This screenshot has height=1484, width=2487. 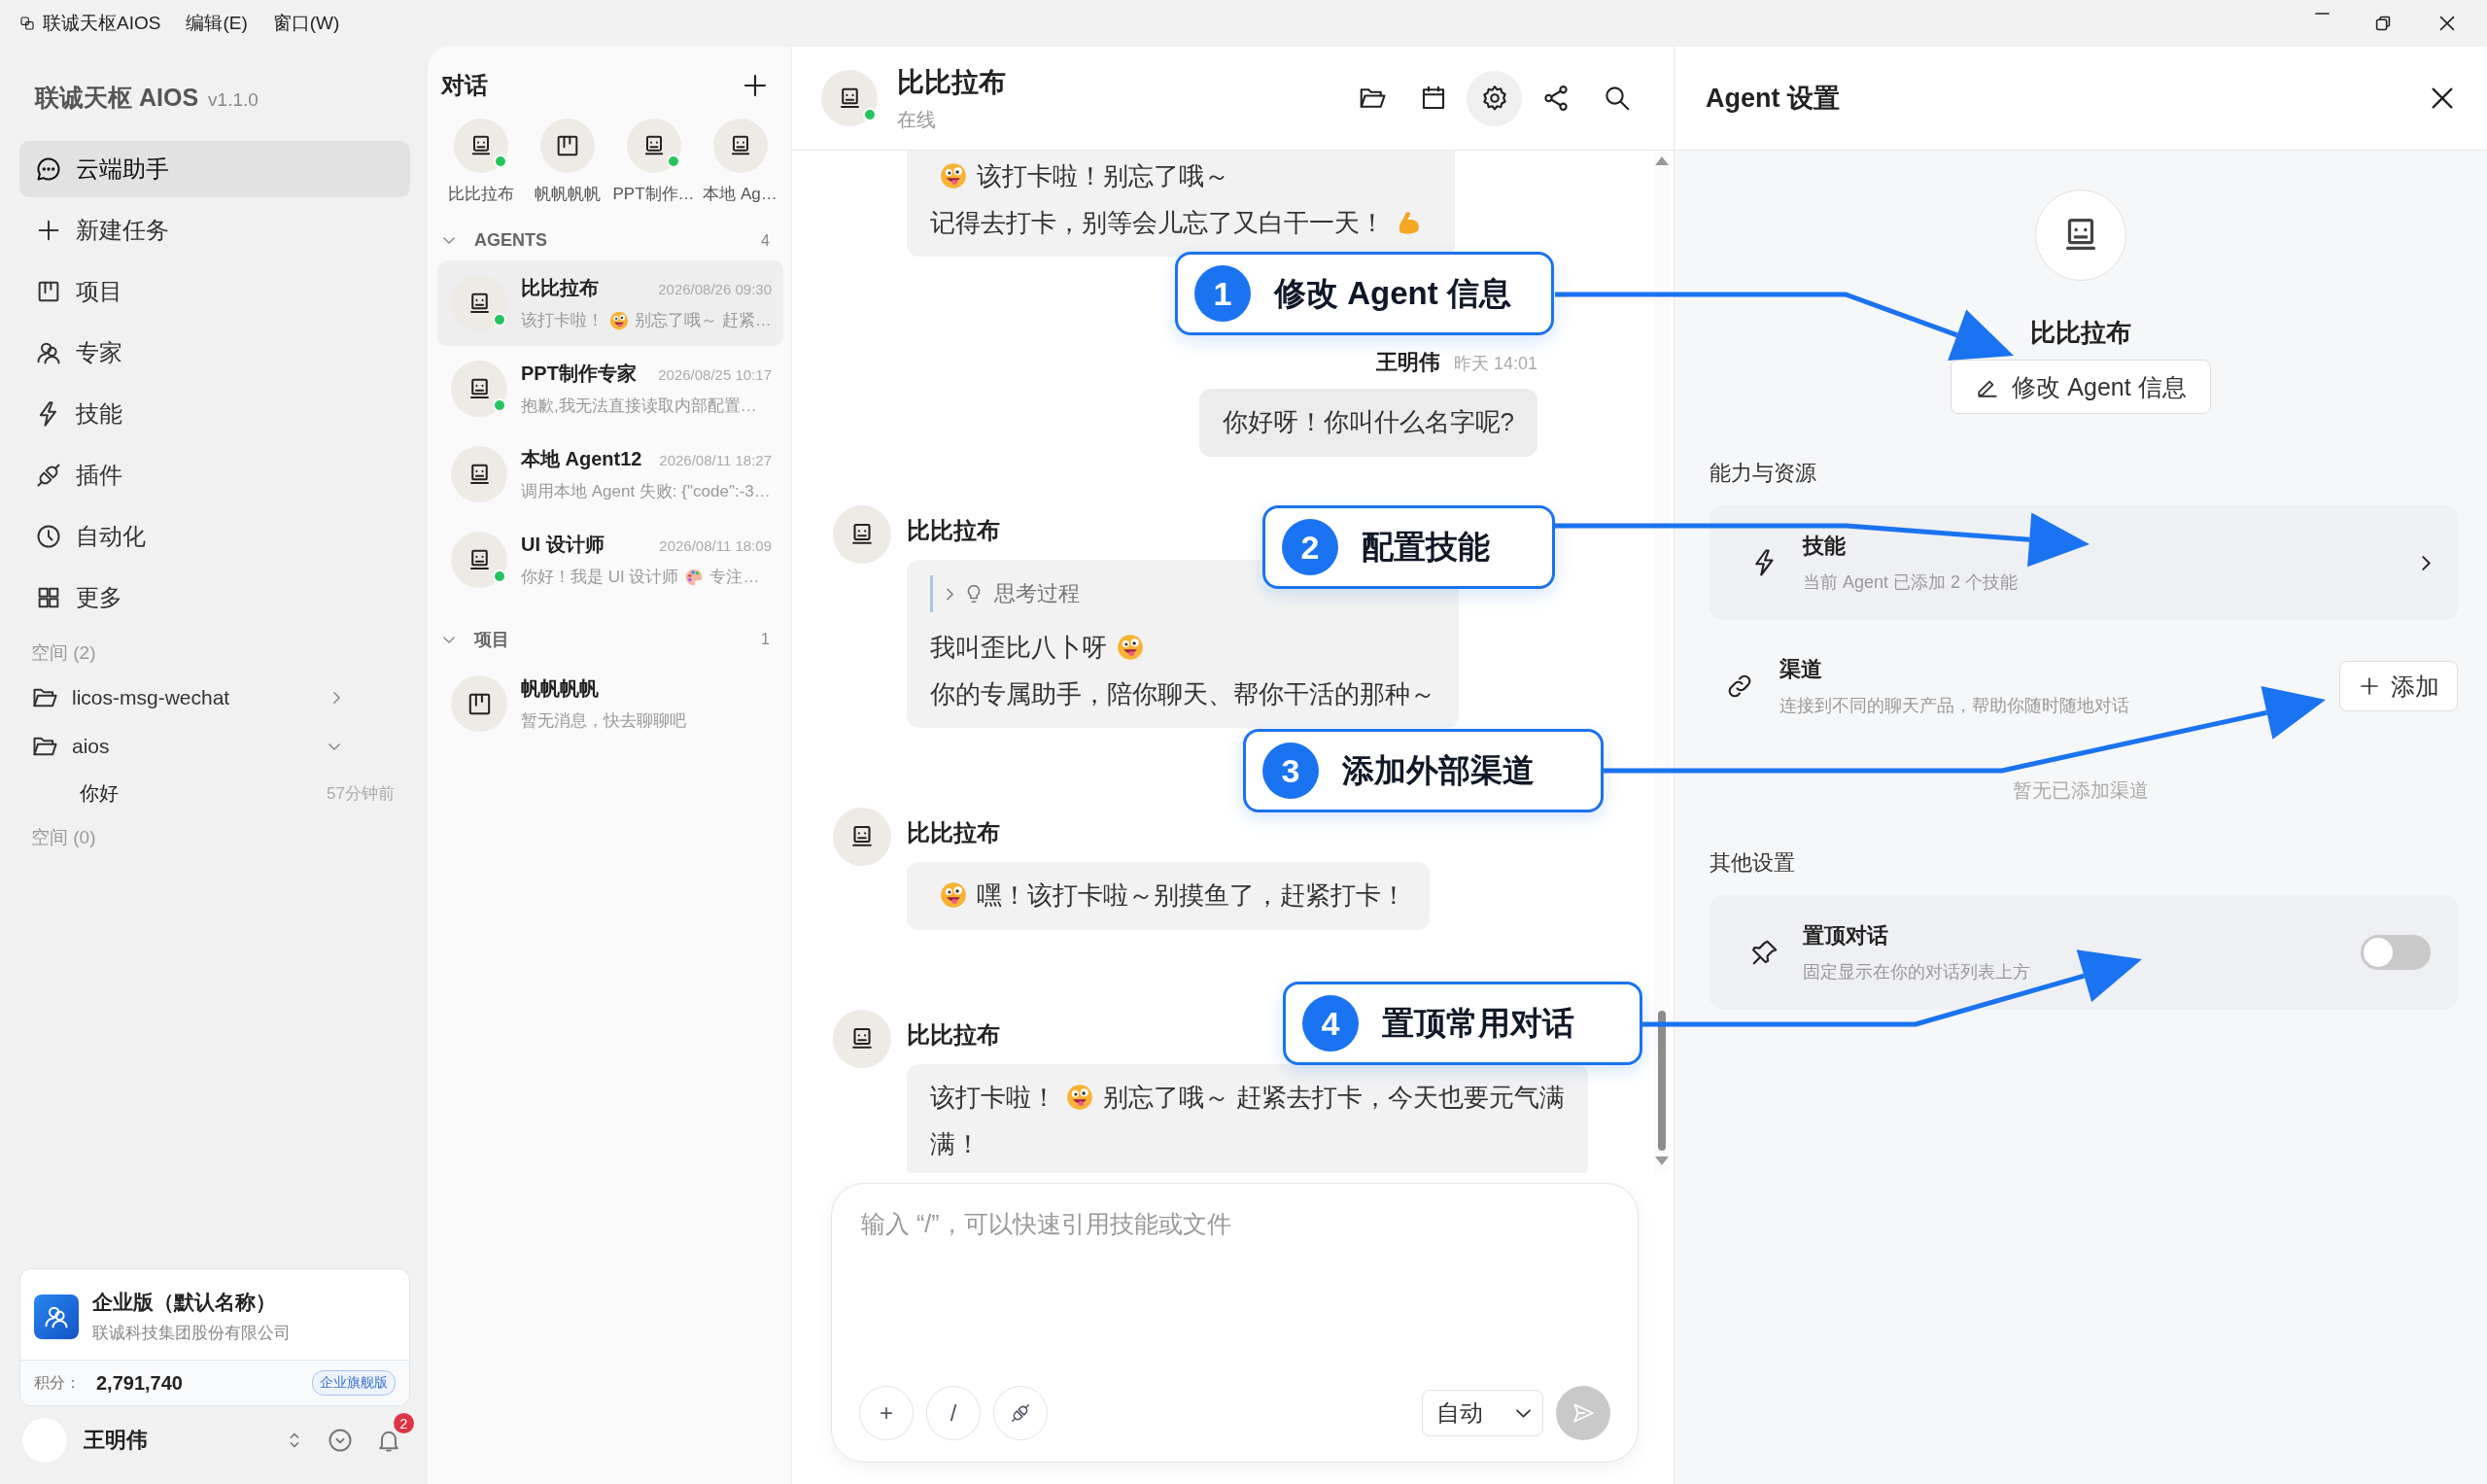 What do you see at coordinates (2398, 686) in the screenshot?
I see `add-button: 添加` at bounding box center [2398, 686].